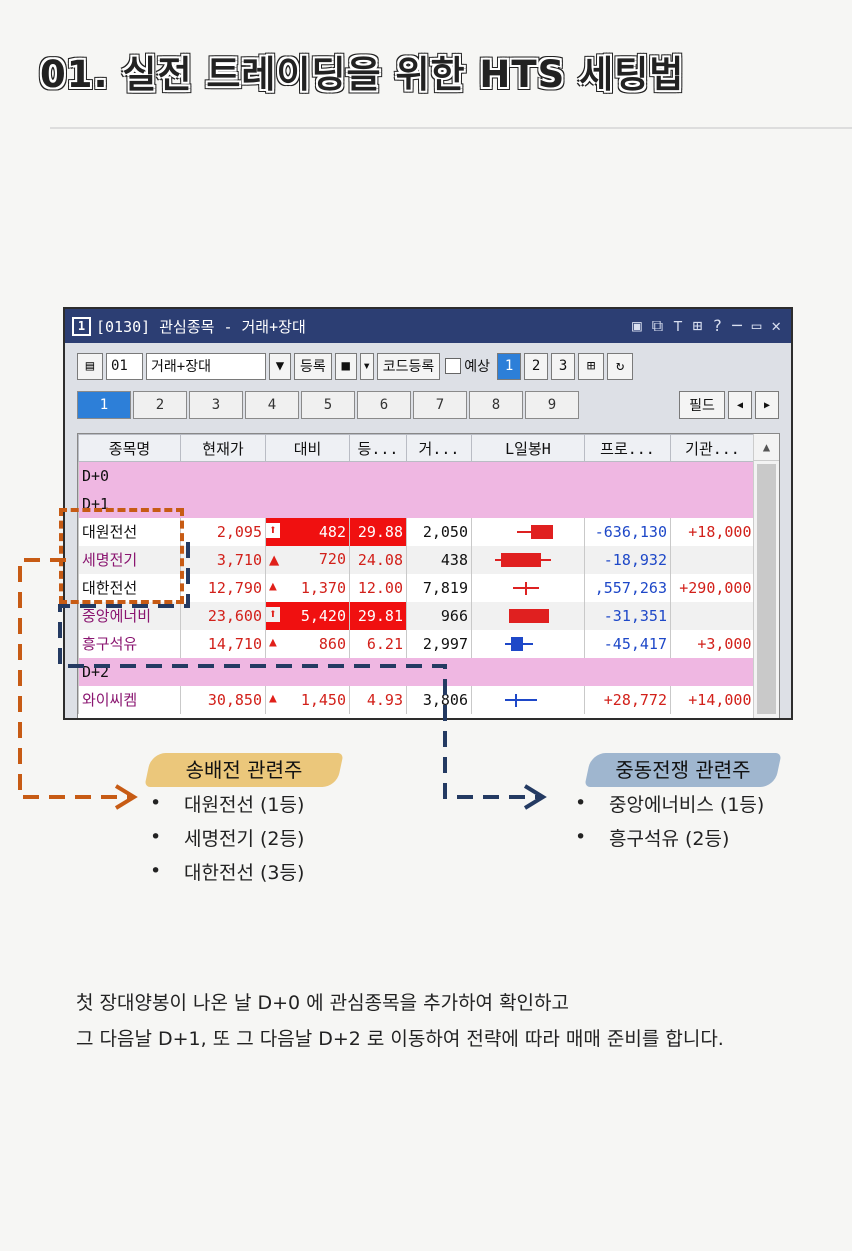 This screenshot has width=852, height=1251. I want to click on list-item: • 대원전선 (1등), so click(227, 803).